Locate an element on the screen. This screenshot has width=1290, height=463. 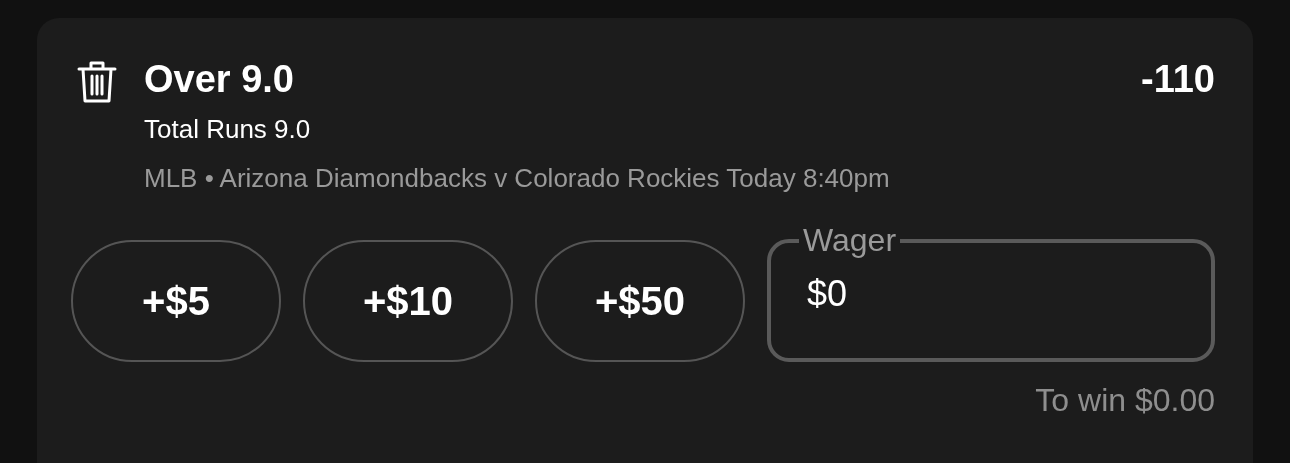
event-details: MLB • Arizona Diamondbacks v Colorado Rockies Today 8:40pm is located at coordinates (517, 178).